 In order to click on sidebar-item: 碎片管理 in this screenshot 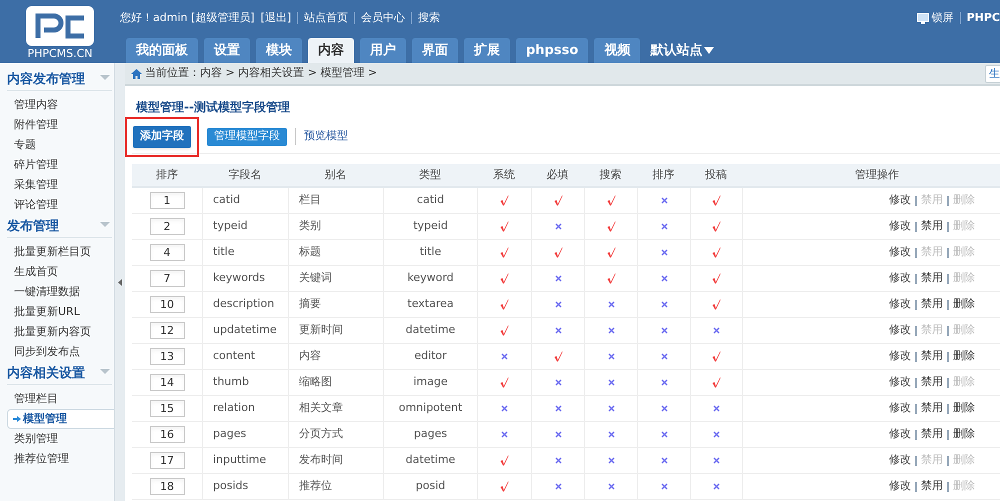, I will do `click(60, 165)`.